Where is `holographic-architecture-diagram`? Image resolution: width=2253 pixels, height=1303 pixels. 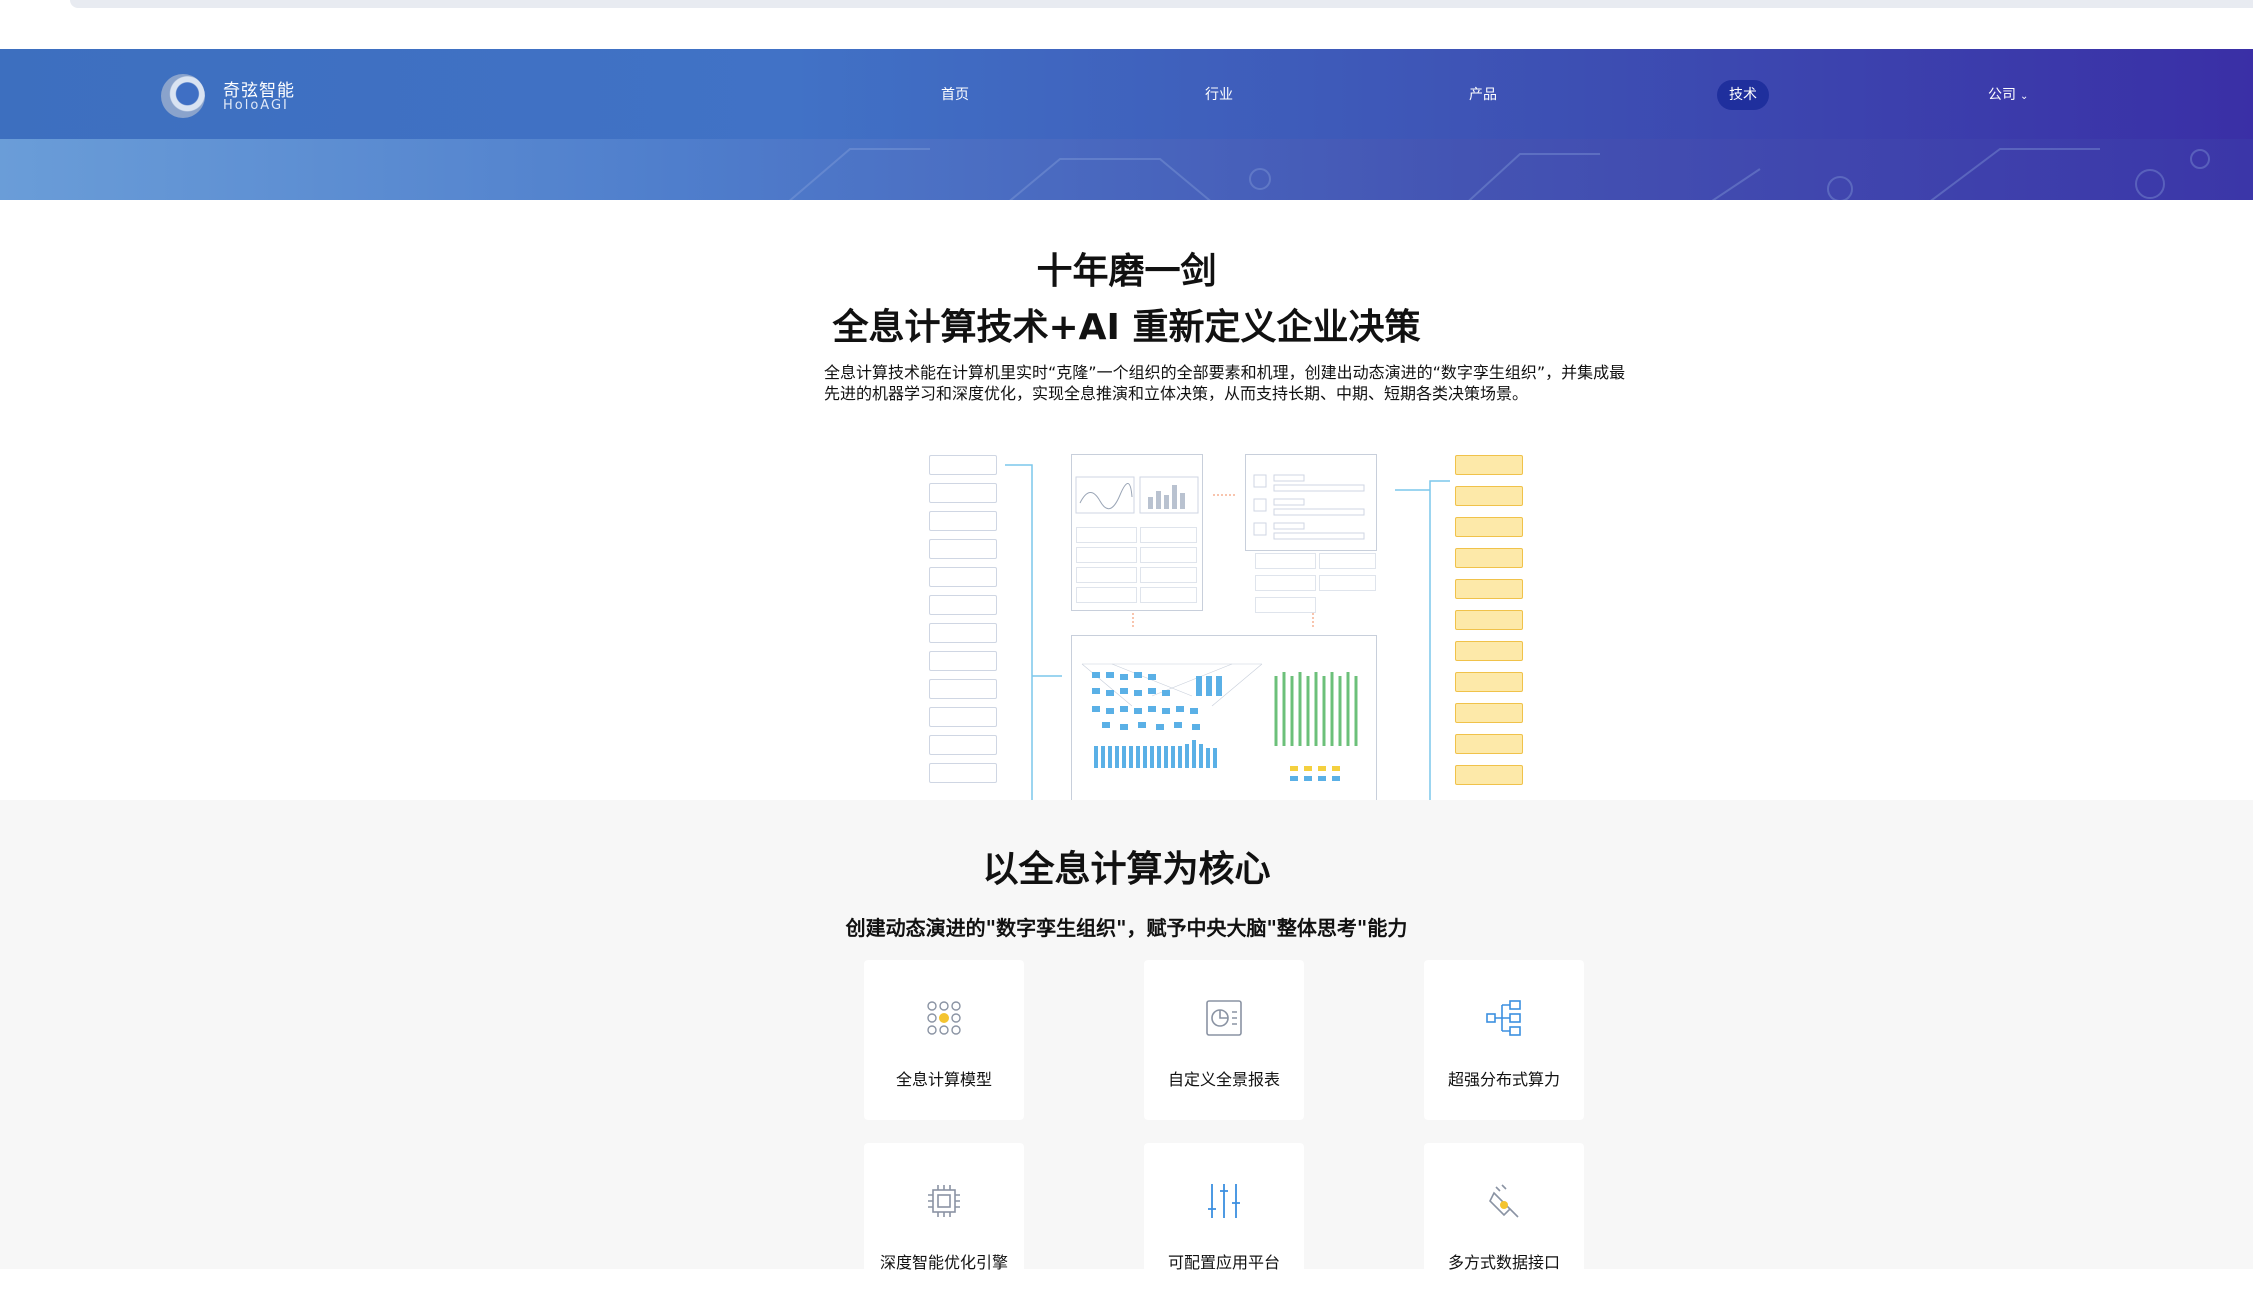
holographic-architecture-diagram is located at coordinates (1227, 626).